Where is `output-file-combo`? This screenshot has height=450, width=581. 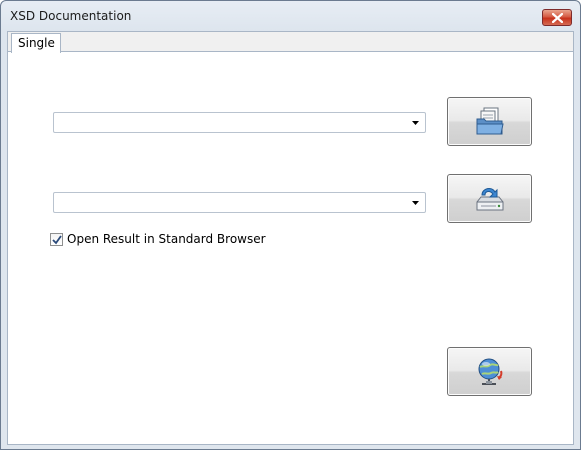
output-file-combo is located at coordinates (239, 202).